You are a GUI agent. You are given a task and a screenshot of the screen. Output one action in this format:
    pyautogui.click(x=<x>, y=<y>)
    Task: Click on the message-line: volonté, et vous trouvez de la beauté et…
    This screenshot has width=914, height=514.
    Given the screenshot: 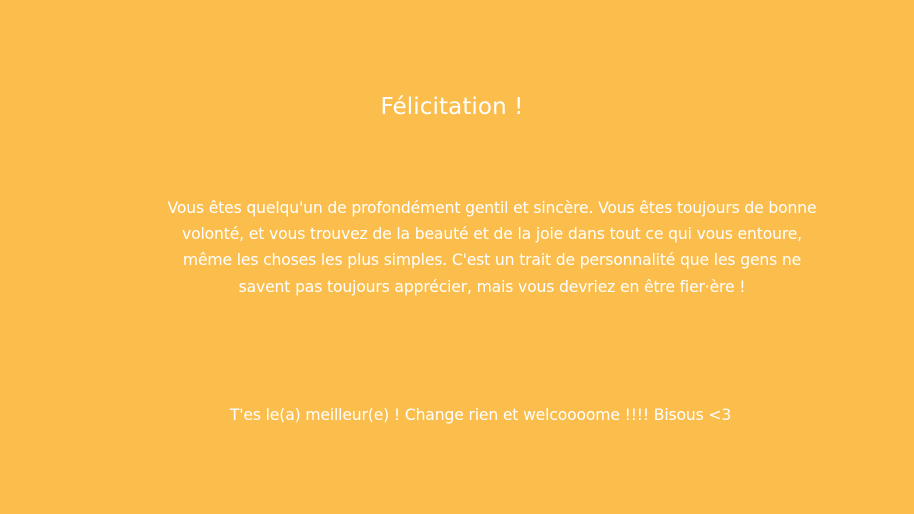 What is the action you would take?
    pyautogui.click(x=491, y=234)
    